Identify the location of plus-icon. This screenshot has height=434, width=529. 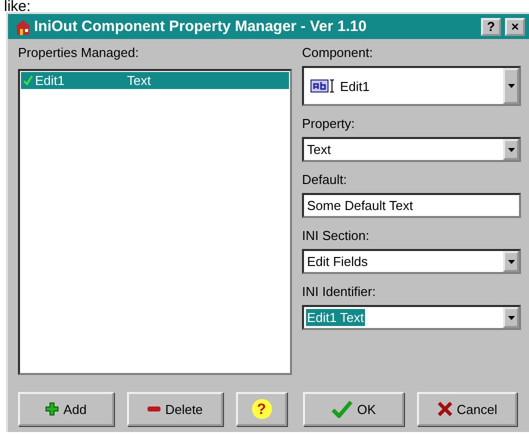
(52, 409).